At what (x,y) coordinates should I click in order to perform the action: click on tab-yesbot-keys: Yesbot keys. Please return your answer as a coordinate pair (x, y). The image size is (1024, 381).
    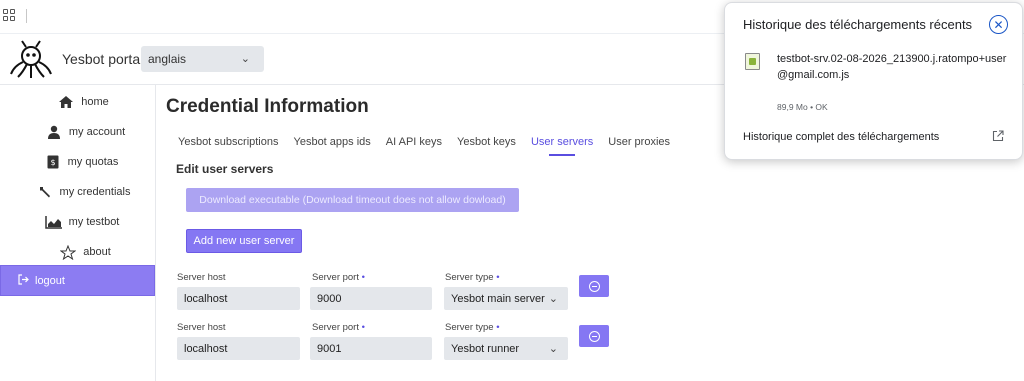
    Looking at the image, I should click on (486, 145).